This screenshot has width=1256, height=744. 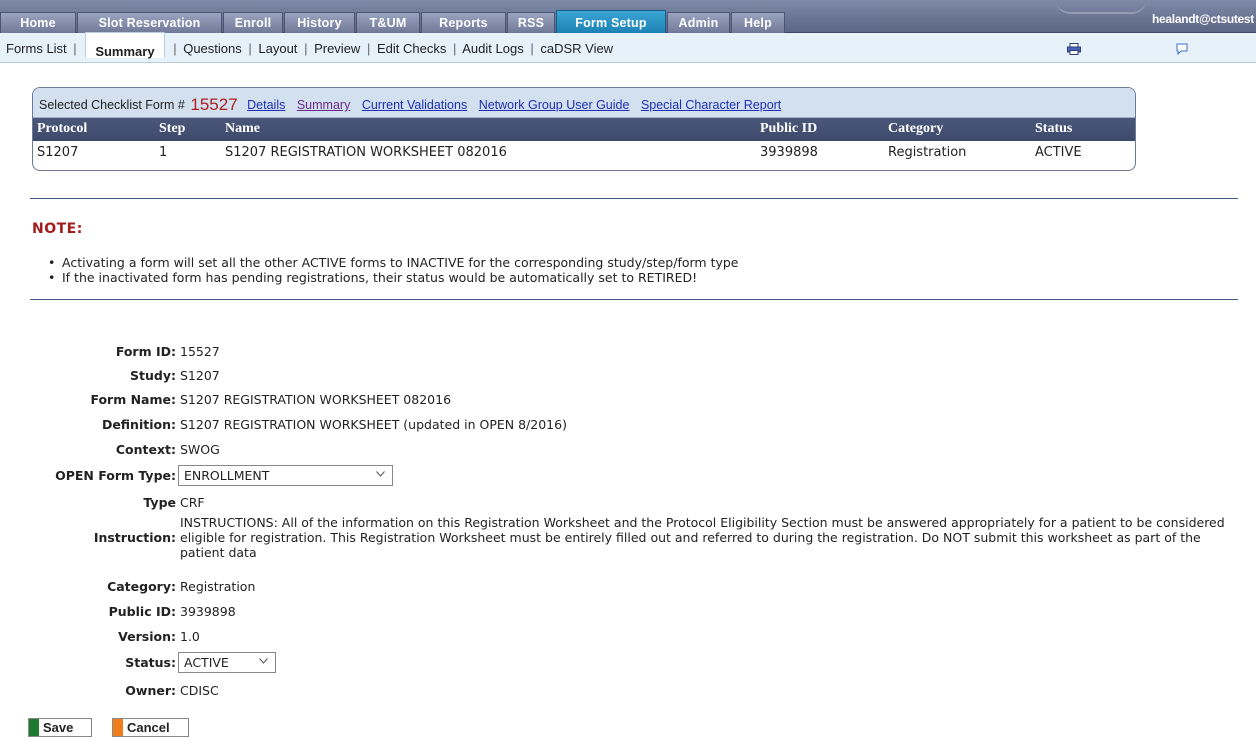 What do you see at coordinates (319, 22) in the screenshot?
I see `tab-history: History` at bounding box center [319, 22].